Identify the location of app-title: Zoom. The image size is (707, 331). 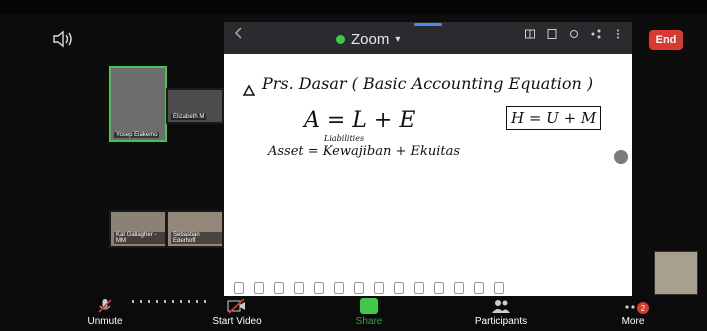
(370, 39).